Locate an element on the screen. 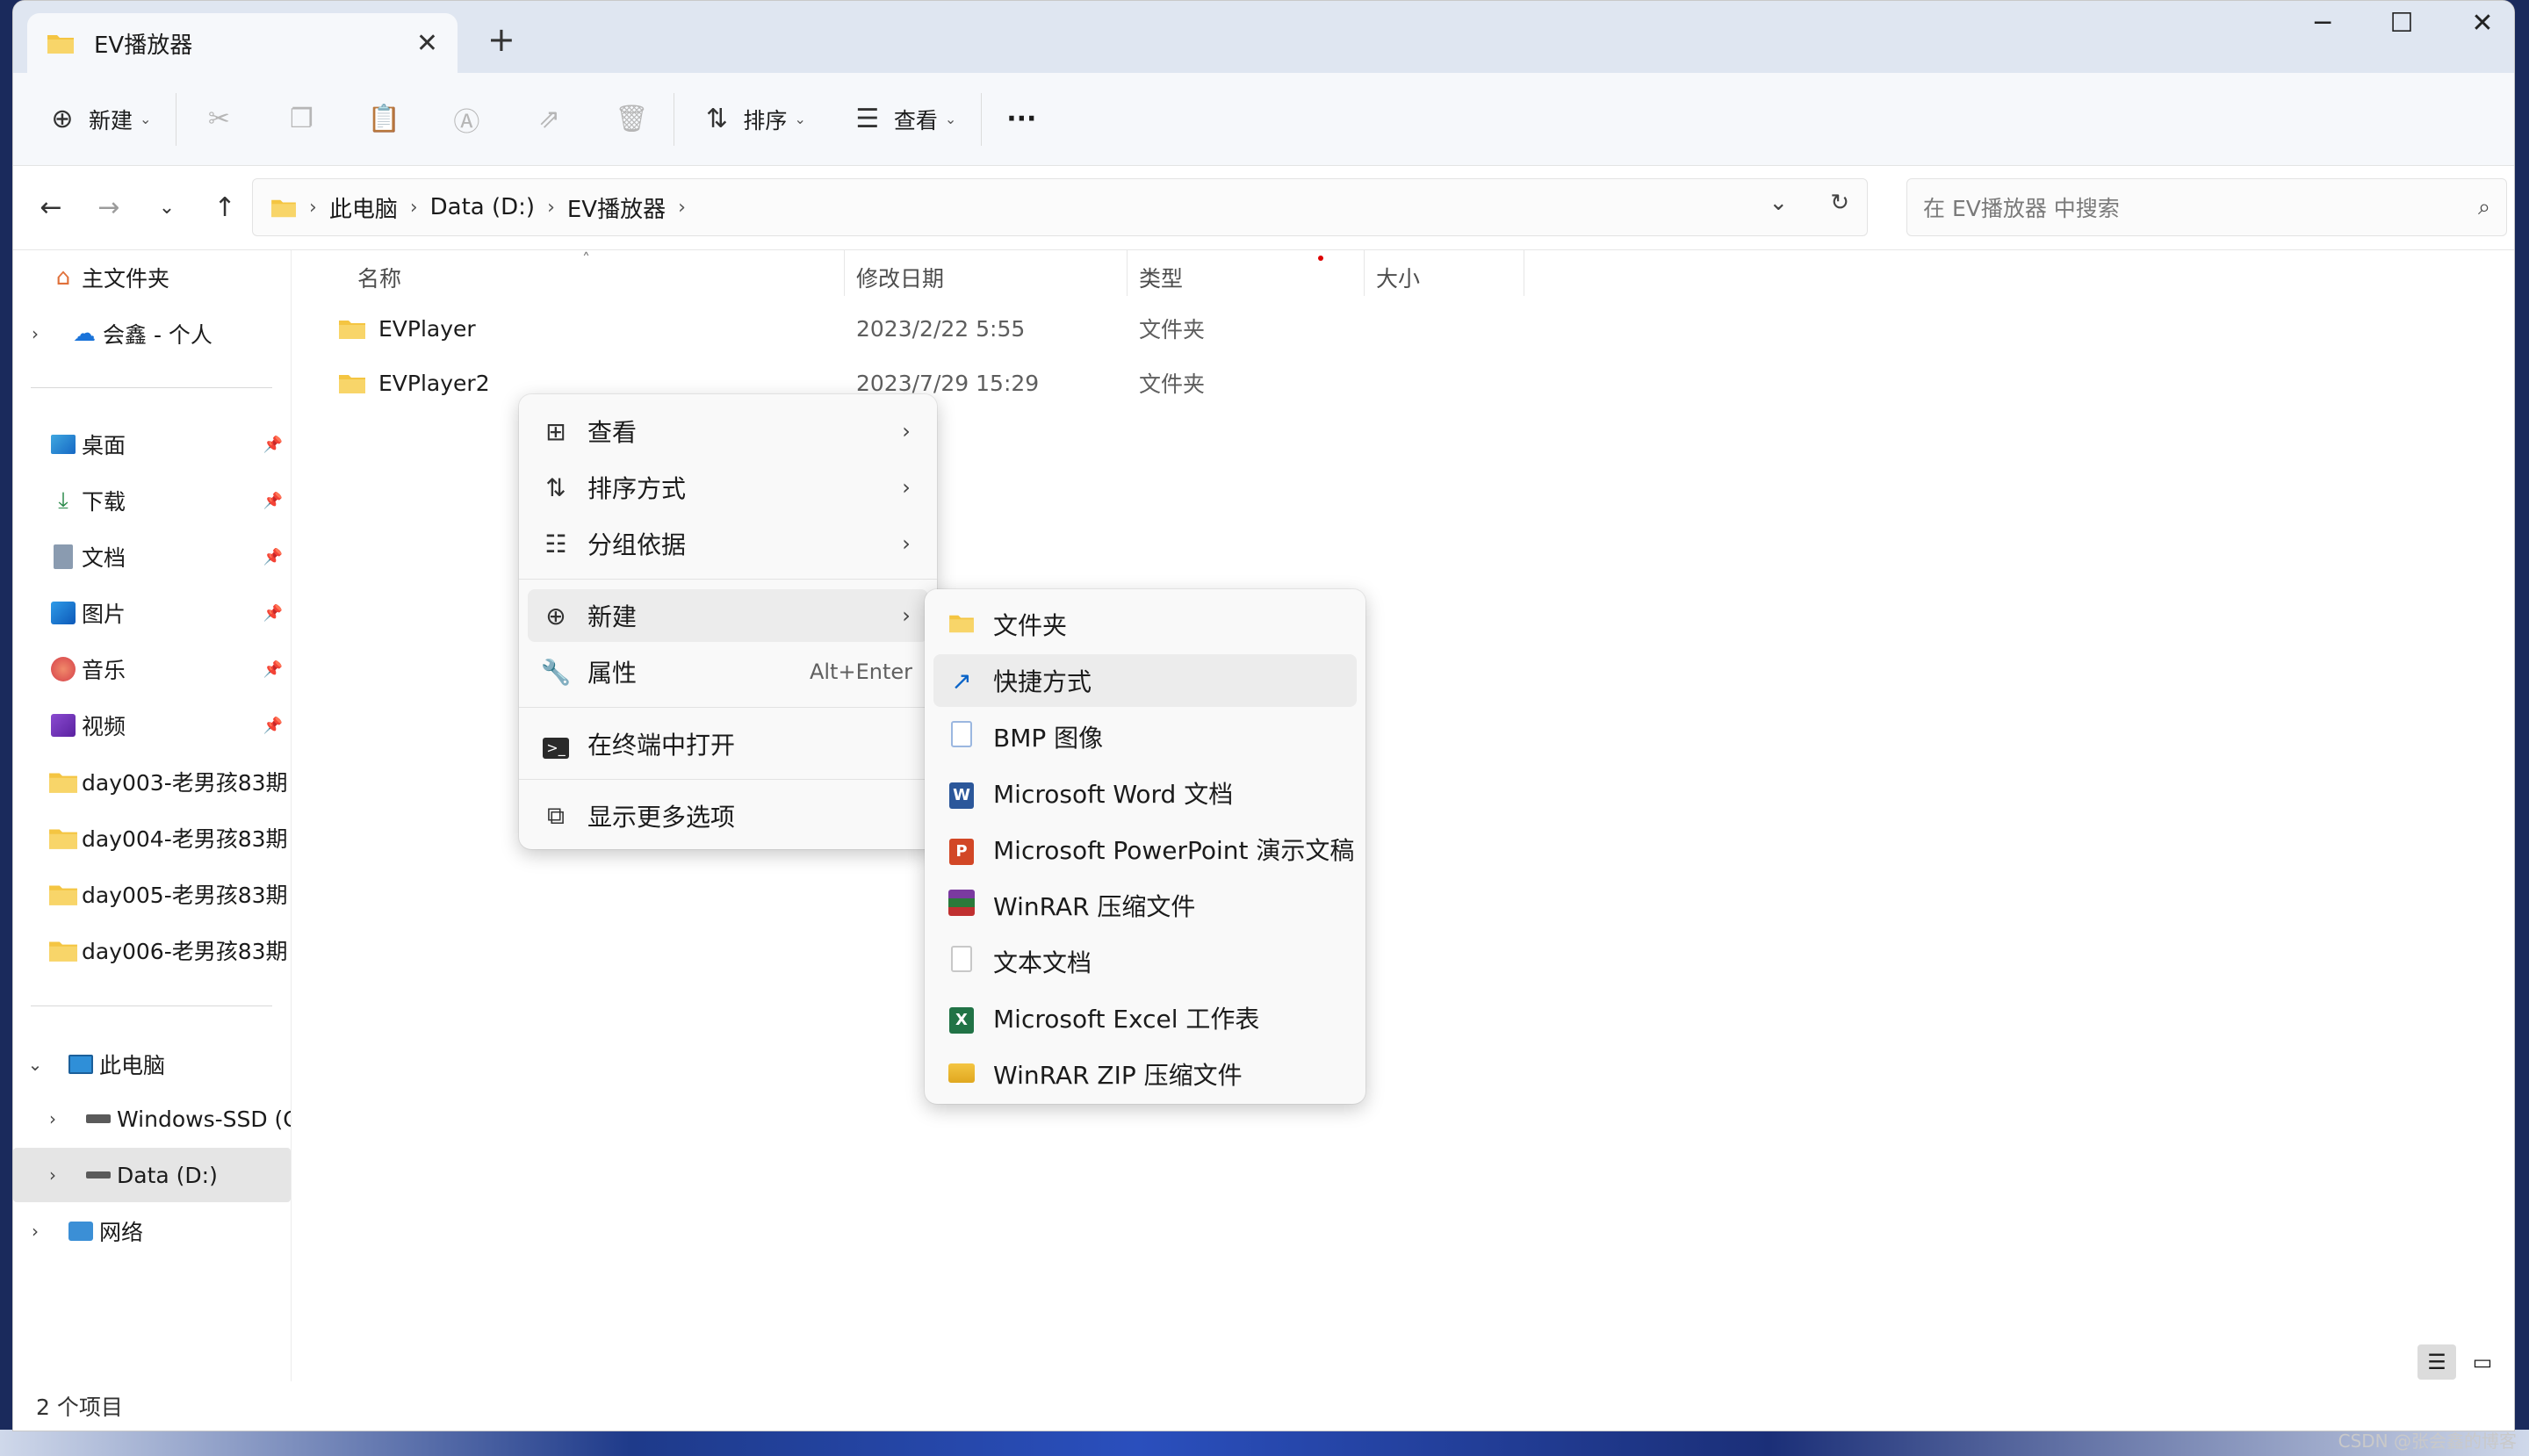  submenu-item-bmp: BMP 图像 is located at coordinates (1145, 736).